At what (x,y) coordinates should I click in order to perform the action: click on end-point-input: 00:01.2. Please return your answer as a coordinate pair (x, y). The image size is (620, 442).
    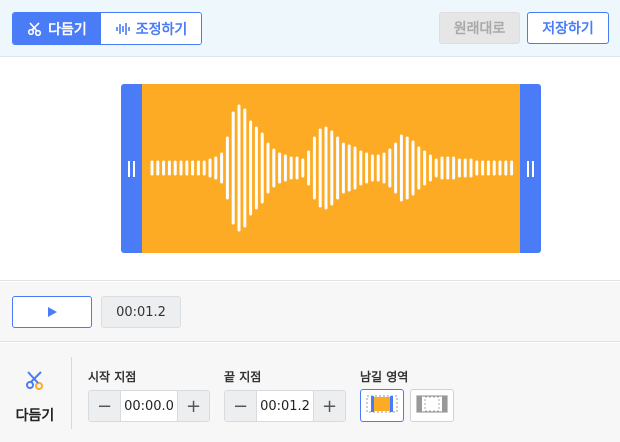
    Looking at the image, I should click on (285, 406).